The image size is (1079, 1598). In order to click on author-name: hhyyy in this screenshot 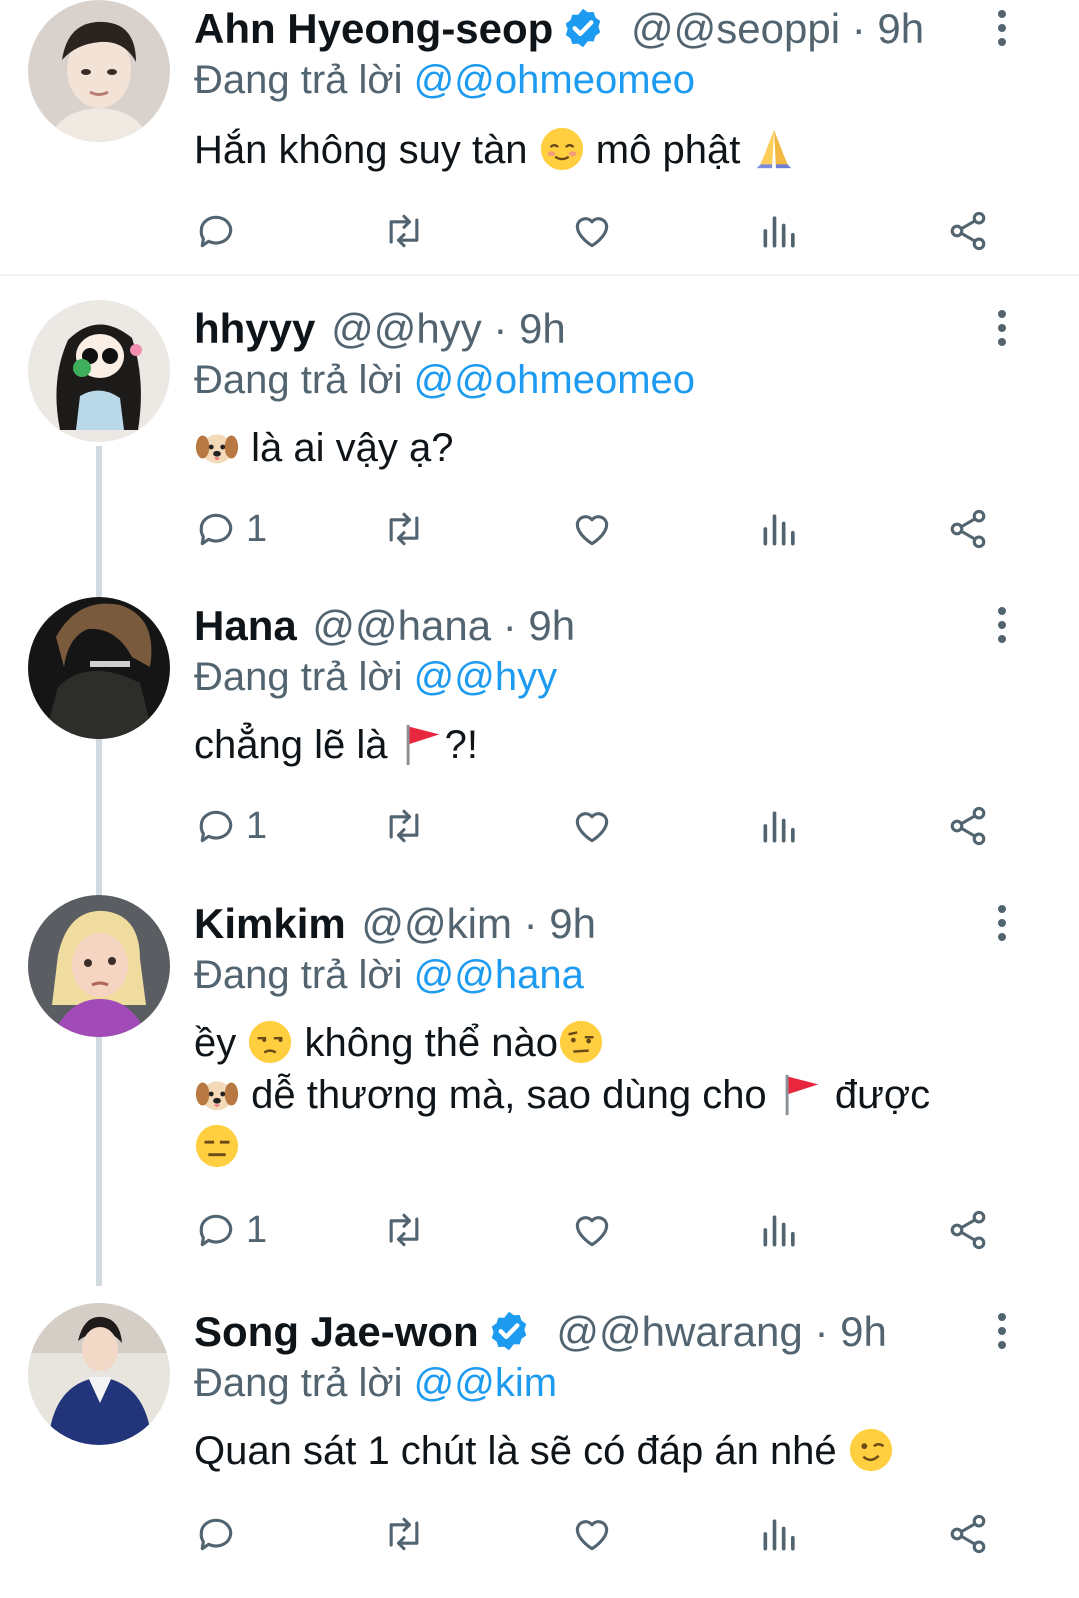, I will do `click(254, 328)`.